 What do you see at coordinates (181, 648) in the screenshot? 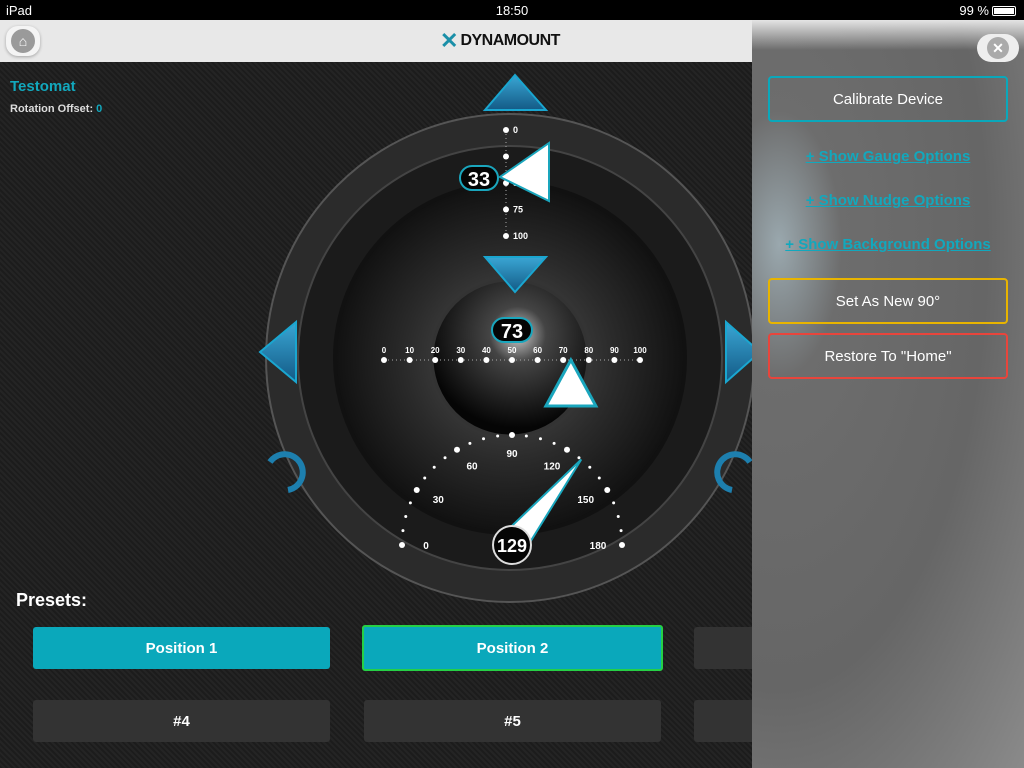
I see `preset-position-1: Position 1` at bounding box center [181, 648].